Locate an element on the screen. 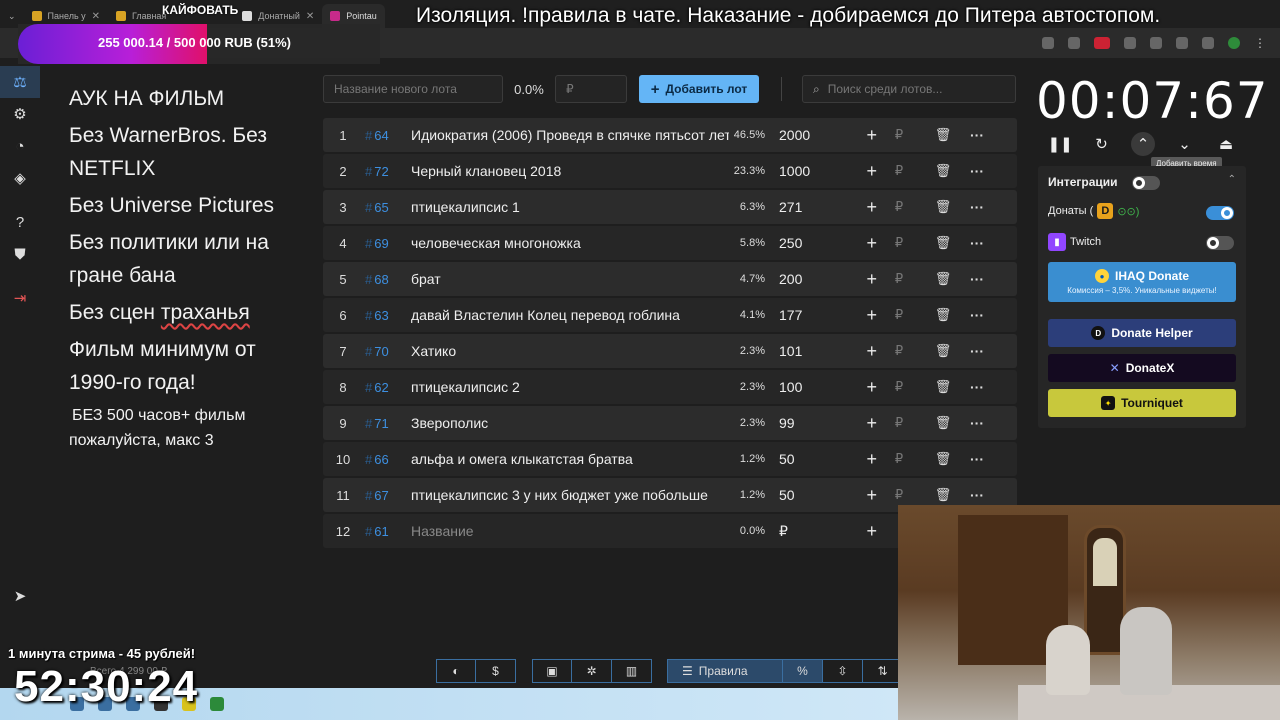 The width and height of the screenshot is (1280, 720). lot-amount: 99 is located at coordinates (794, 423).